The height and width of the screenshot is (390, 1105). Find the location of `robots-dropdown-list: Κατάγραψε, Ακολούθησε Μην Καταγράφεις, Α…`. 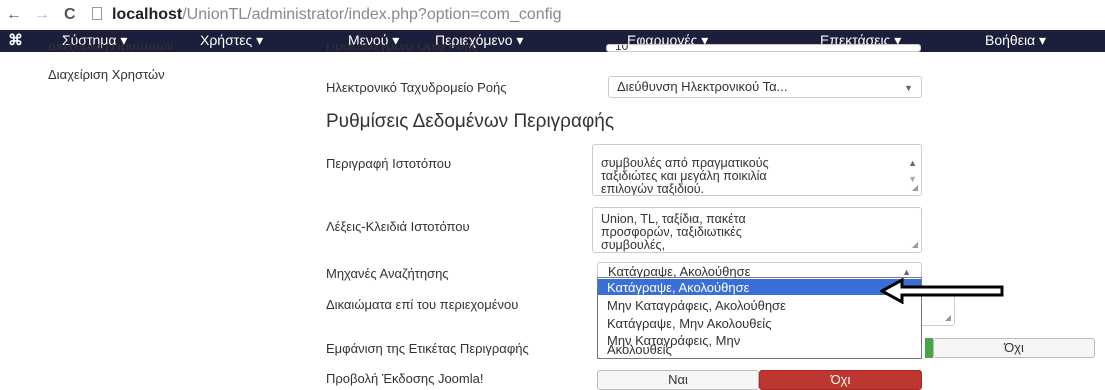

robots-dropdown-list: Κατάγραψε, Ακολούθησε Μην Καταγράφεις, Α… is located at coordinates (759, 318).